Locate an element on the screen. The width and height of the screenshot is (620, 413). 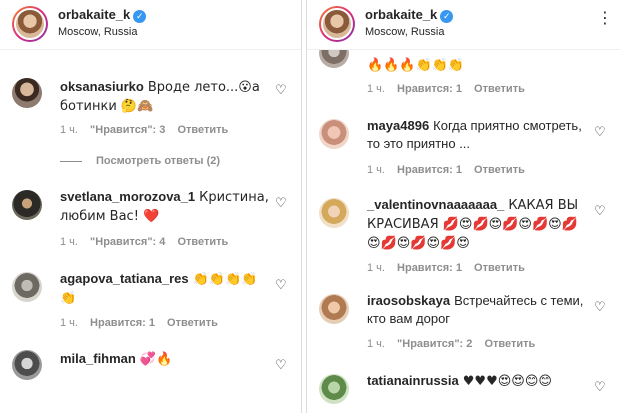
comment-likes: "Нравится": 4 is located at coordinates (127, 242).